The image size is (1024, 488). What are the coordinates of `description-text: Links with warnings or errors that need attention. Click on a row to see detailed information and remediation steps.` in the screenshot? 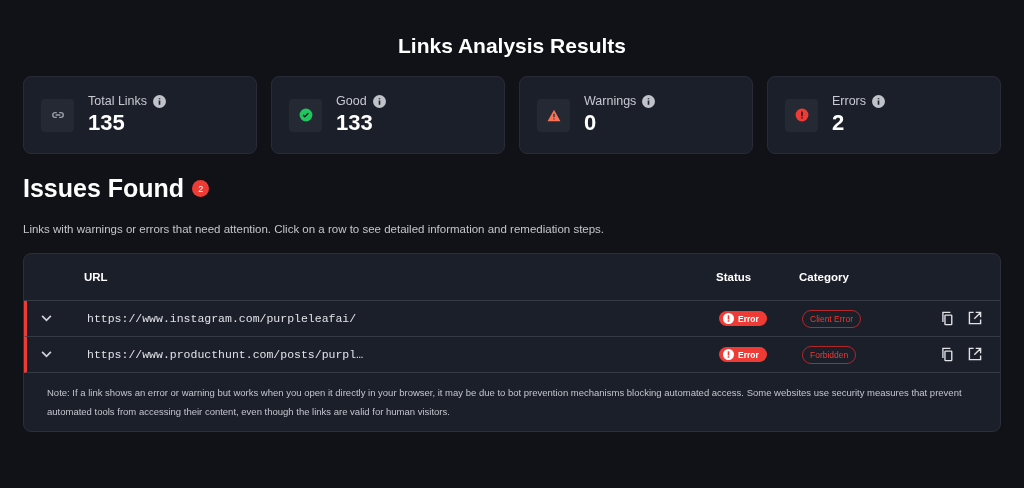 It's located at (314, 229).